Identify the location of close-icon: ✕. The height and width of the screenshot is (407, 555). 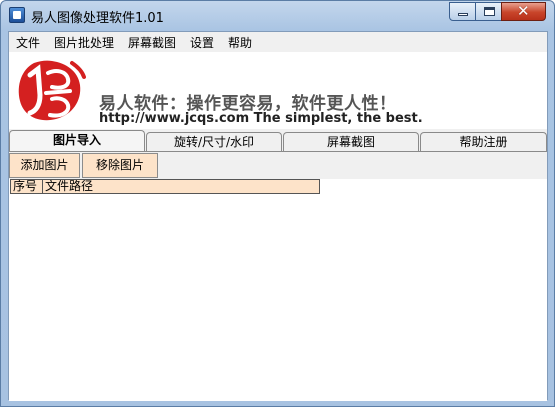
(523, 11).